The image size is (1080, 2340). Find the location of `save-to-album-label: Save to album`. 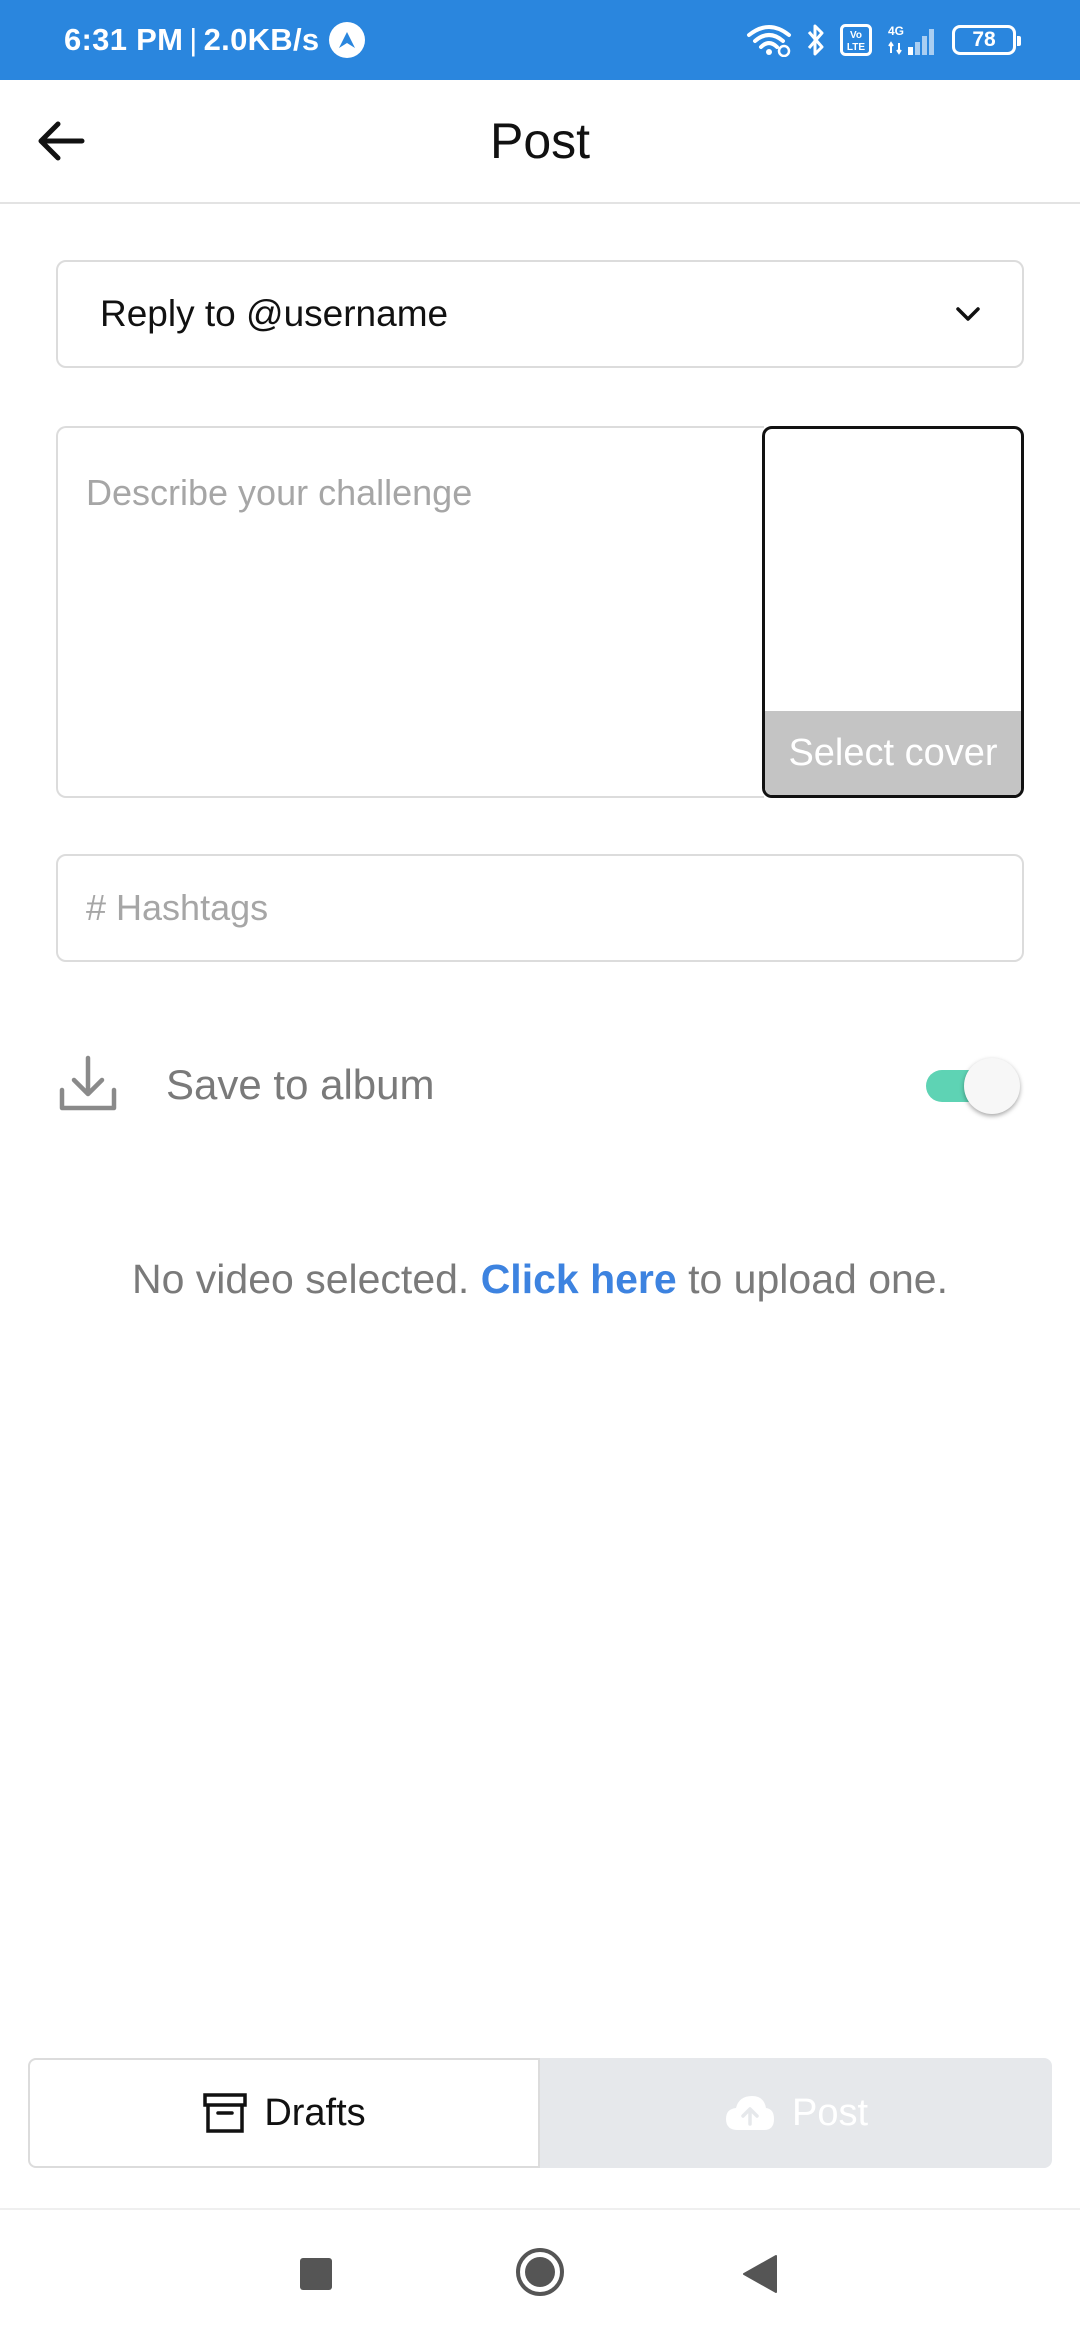

save-to-album-label: Save to album is located at coordinates (300, 1084).